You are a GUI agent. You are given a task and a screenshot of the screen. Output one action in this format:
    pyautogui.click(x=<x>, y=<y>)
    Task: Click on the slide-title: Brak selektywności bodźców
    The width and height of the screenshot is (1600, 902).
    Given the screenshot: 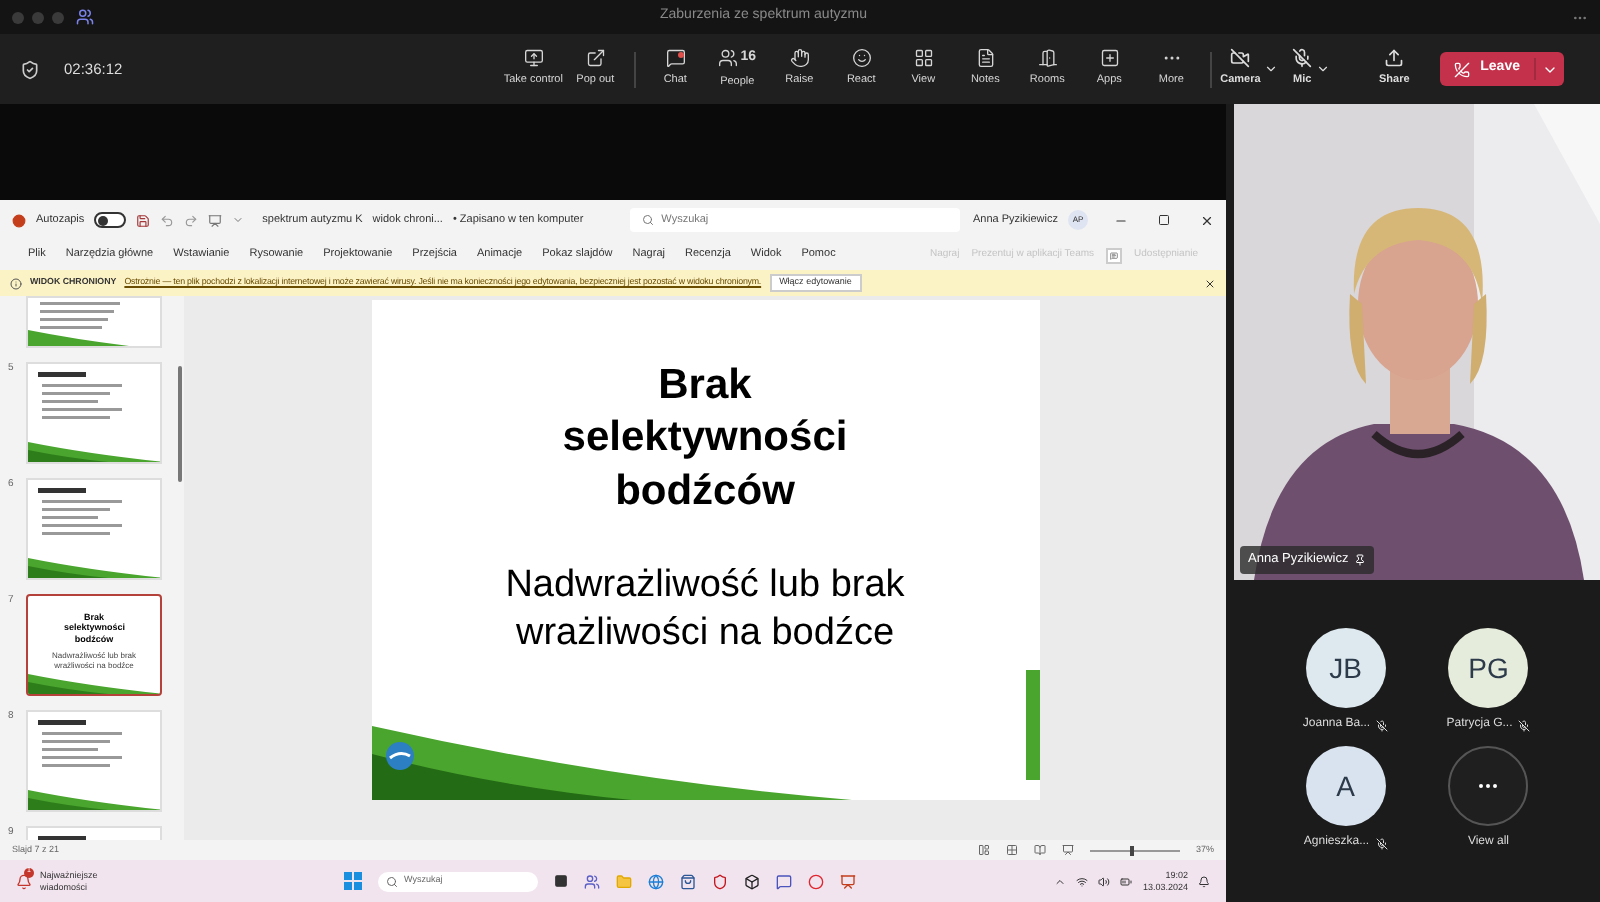 What is the action you would take?
    pyautogui.click(x=705, y=438)
    